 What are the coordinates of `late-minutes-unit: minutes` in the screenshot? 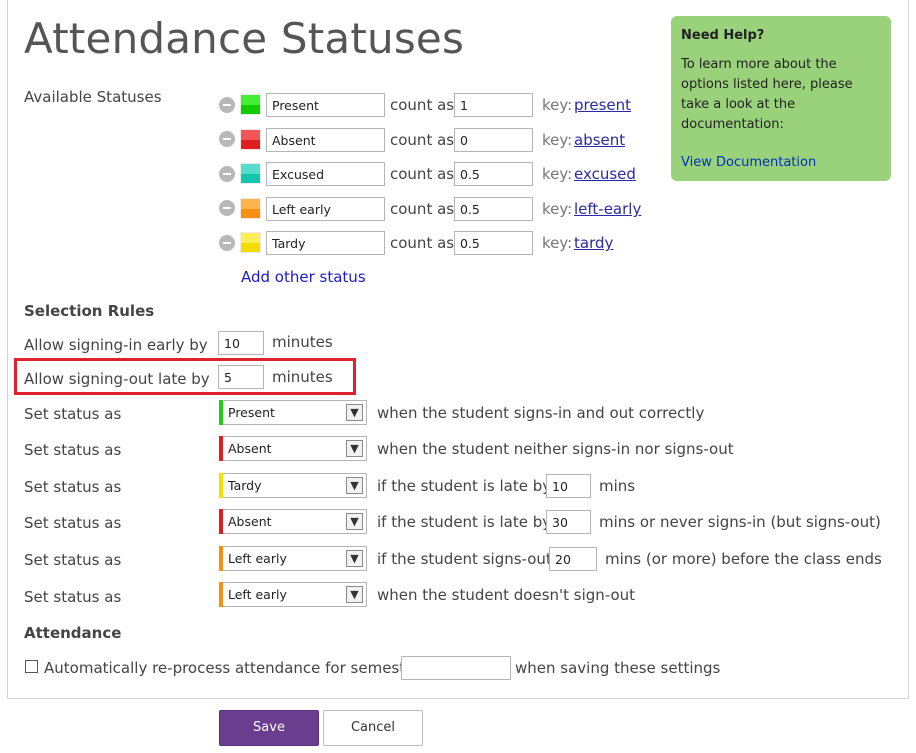 It's located at (302, 377).